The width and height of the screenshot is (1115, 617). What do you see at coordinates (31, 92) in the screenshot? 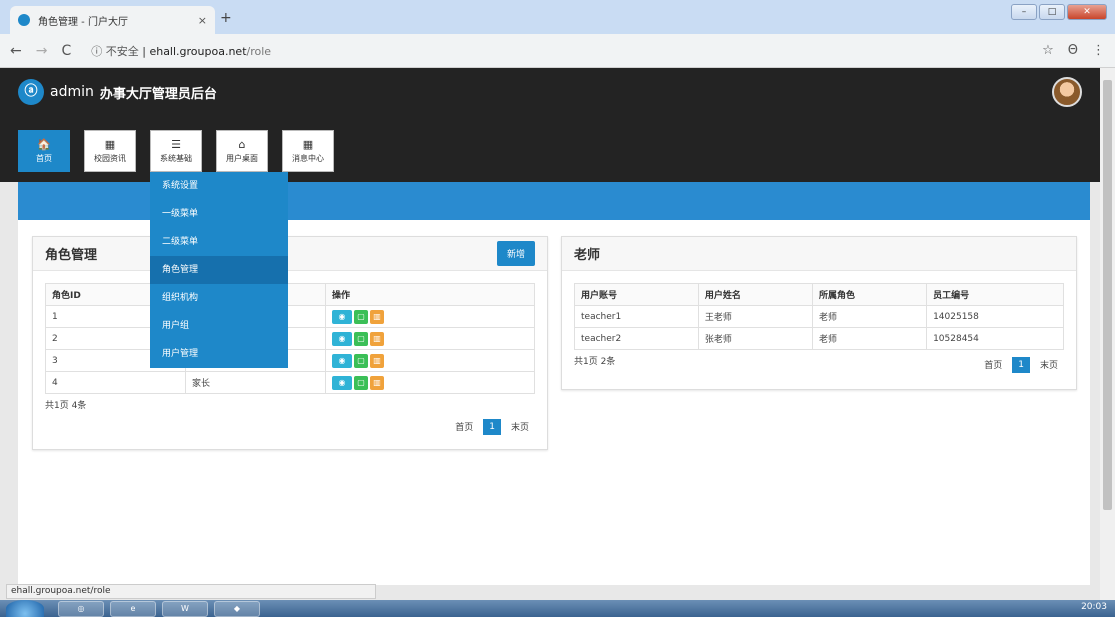
I see `logo-icon: ⓐ` at bounding box center [31, 92].